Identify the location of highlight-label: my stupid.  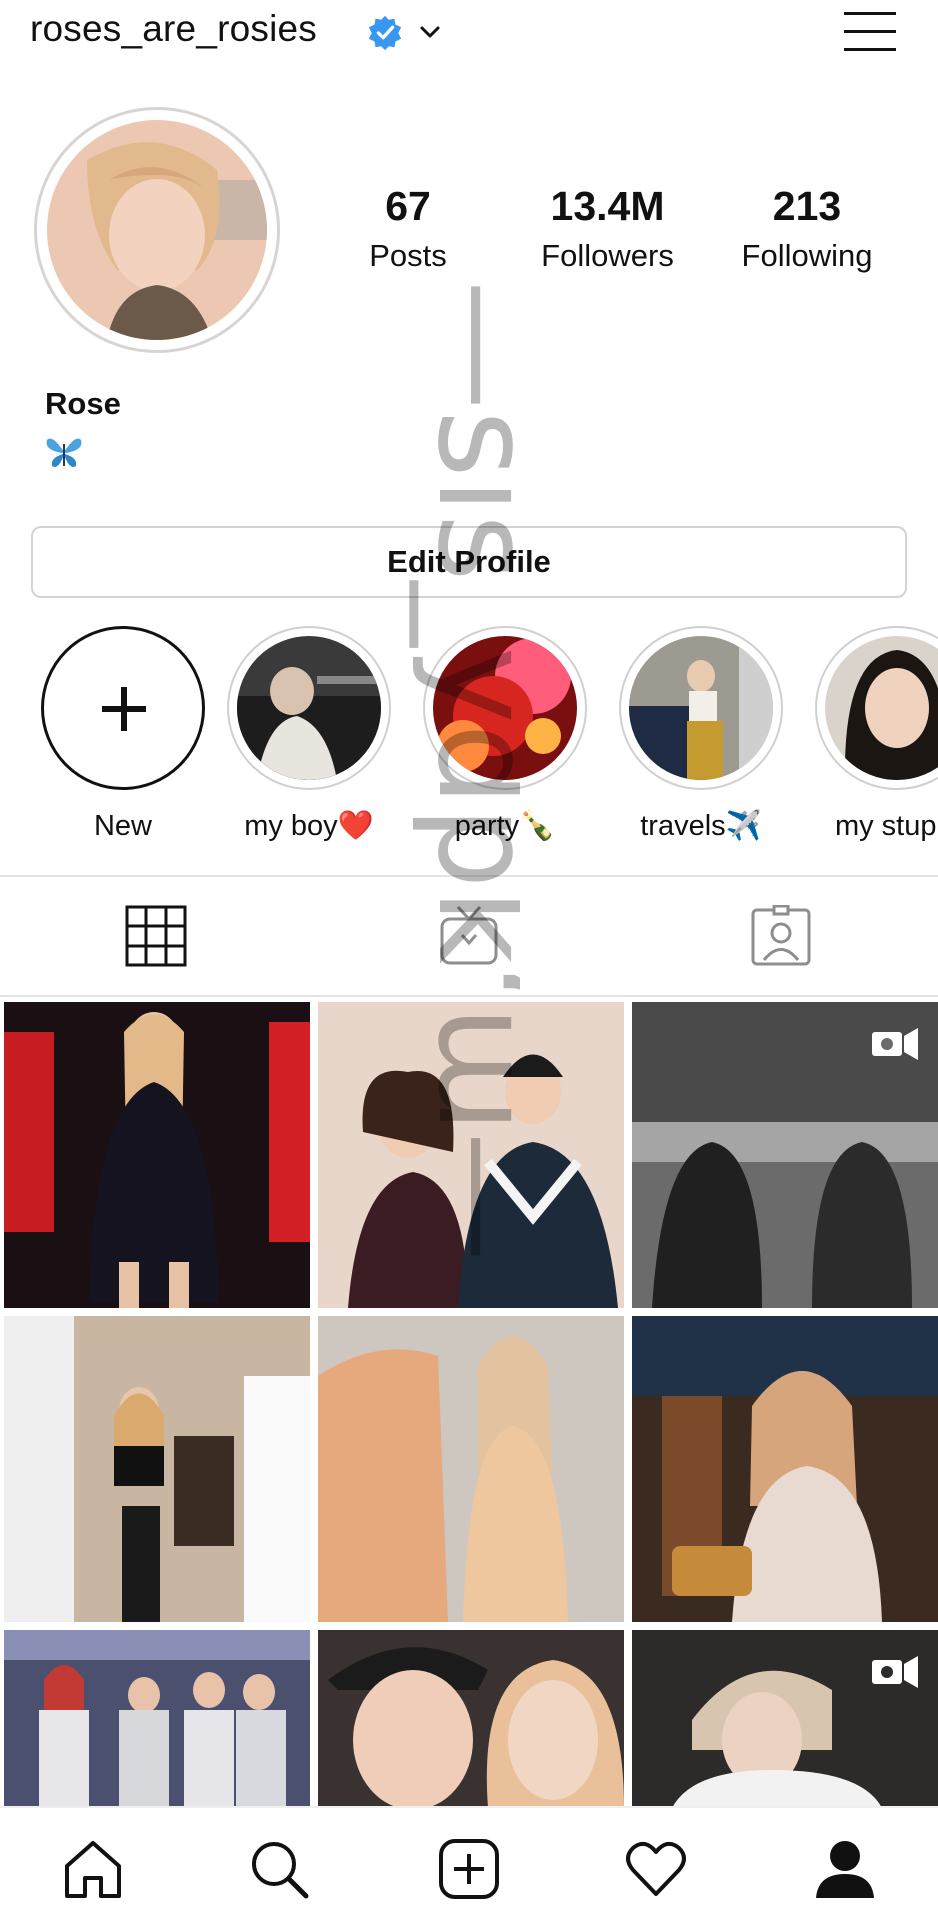
(886, 826).